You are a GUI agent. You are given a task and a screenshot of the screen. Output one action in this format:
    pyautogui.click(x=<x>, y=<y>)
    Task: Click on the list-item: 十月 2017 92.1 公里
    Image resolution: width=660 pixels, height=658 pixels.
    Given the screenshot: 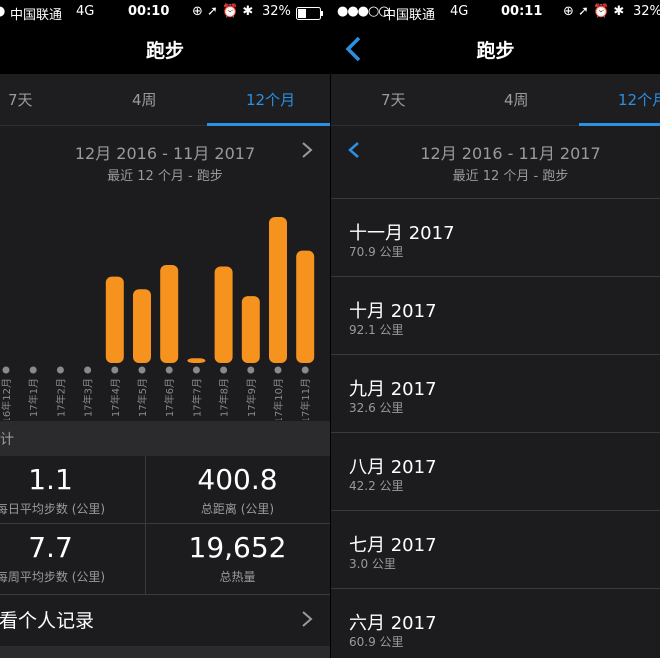 What is the action you would take?
    pyautogui.click(x=495, y=316)
    